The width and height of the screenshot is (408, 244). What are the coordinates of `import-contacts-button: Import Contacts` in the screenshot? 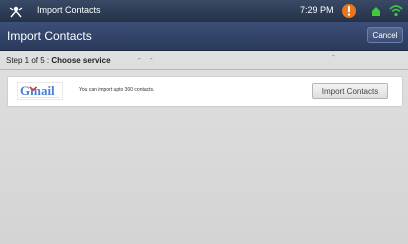 It's located at (350, 91).